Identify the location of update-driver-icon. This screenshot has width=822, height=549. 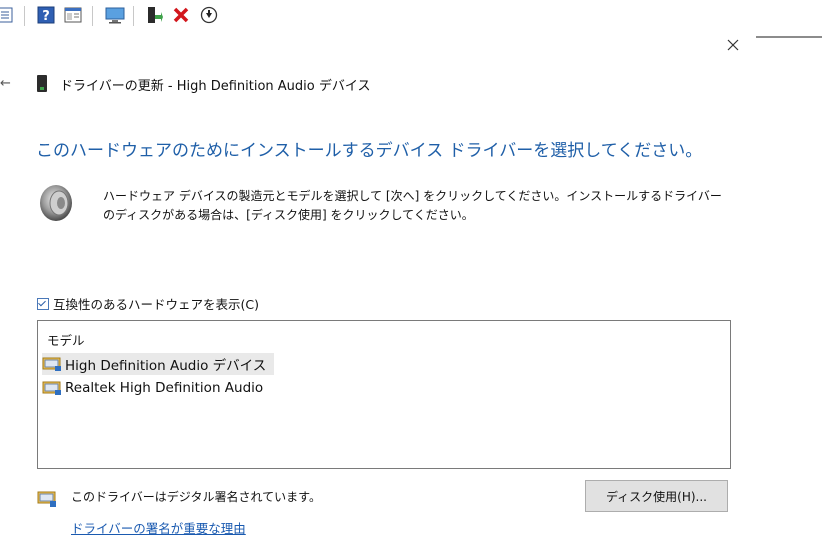
(154, 15).